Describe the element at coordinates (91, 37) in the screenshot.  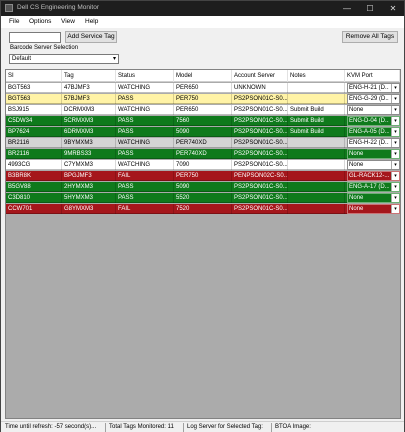
I see `add-service-tag-button: Add Service Tag` at that location.